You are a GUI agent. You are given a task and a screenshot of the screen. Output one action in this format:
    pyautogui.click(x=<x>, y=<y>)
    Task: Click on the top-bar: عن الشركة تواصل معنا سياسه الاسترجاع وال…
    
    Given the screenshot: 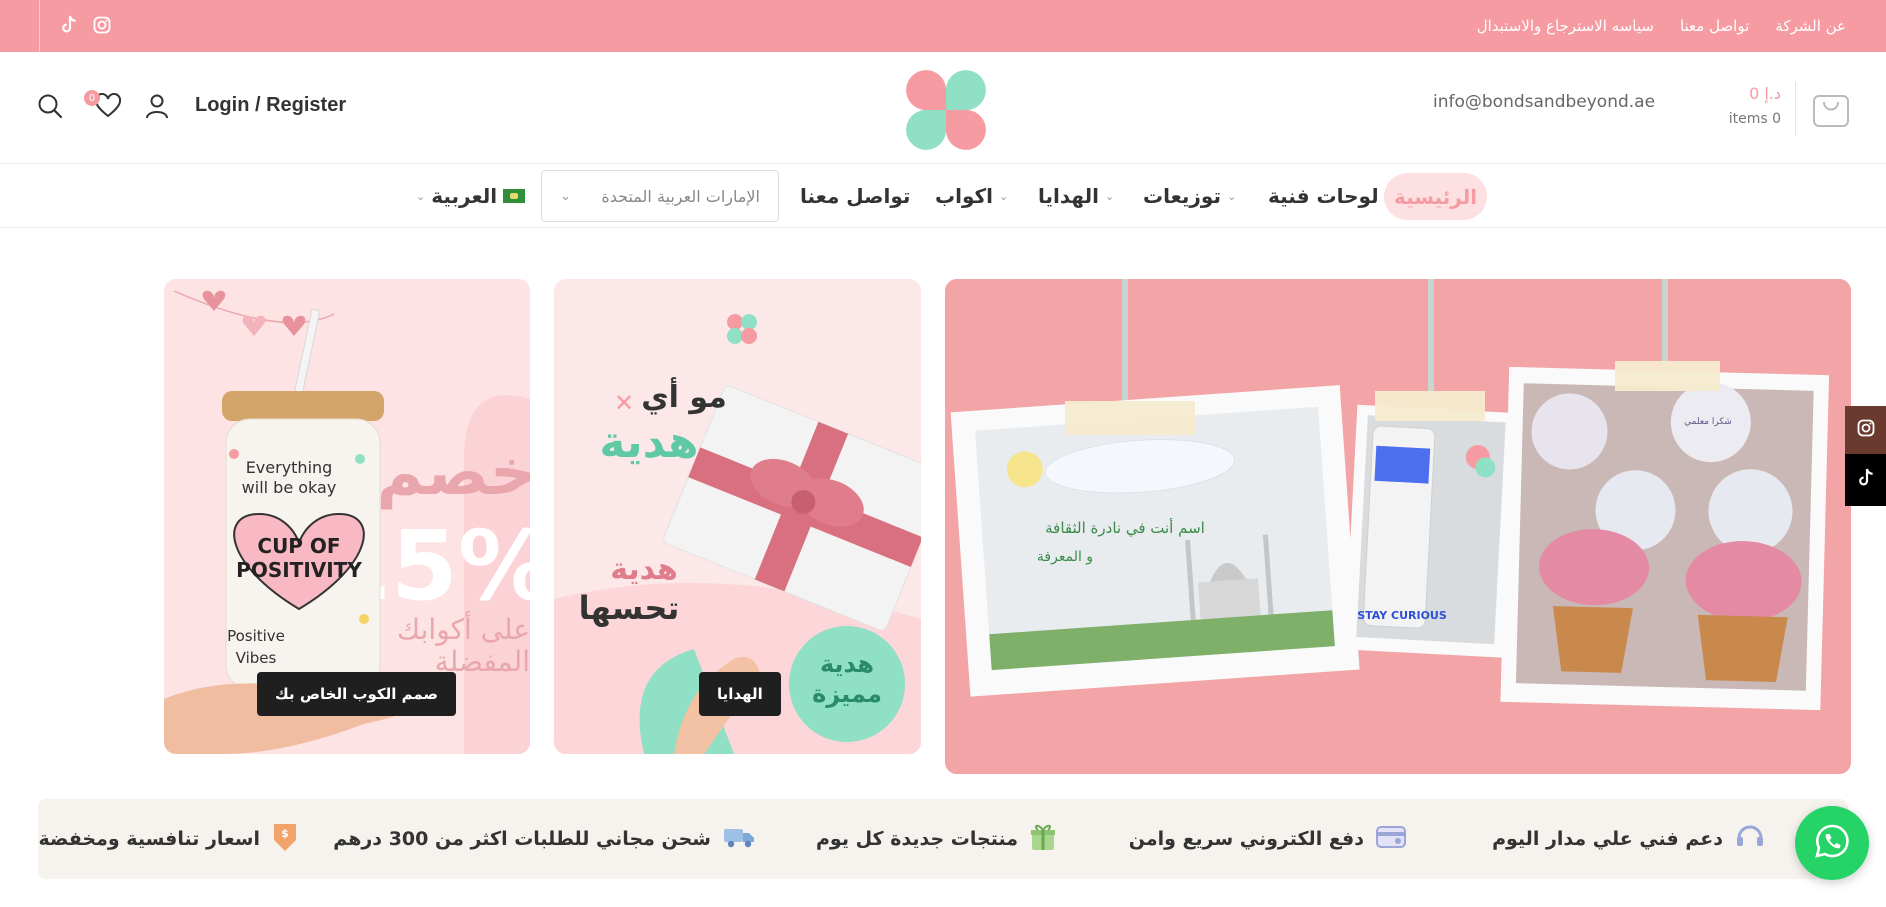 What is the action you would take?
    pyautogui.click(x=943, y=26)
    